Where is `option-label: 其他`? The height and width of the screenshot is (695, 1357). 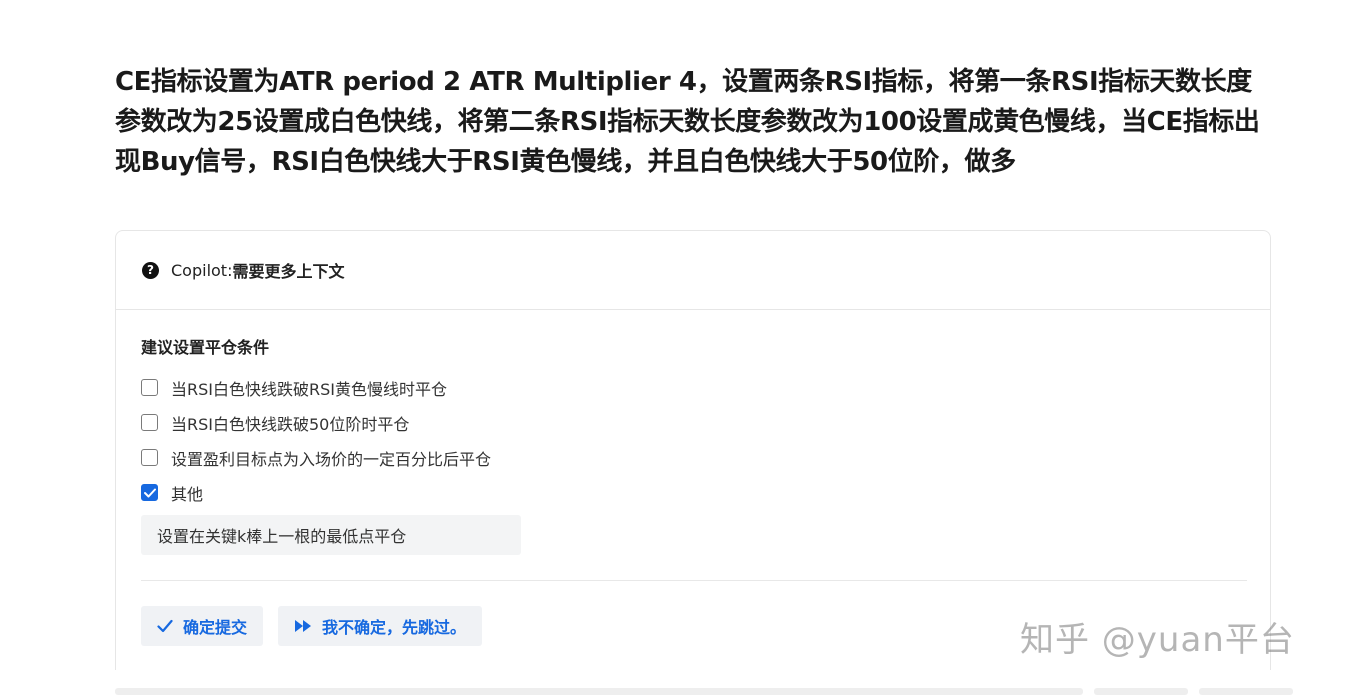 option-label: 其他 is located at coordinates (187, 494).